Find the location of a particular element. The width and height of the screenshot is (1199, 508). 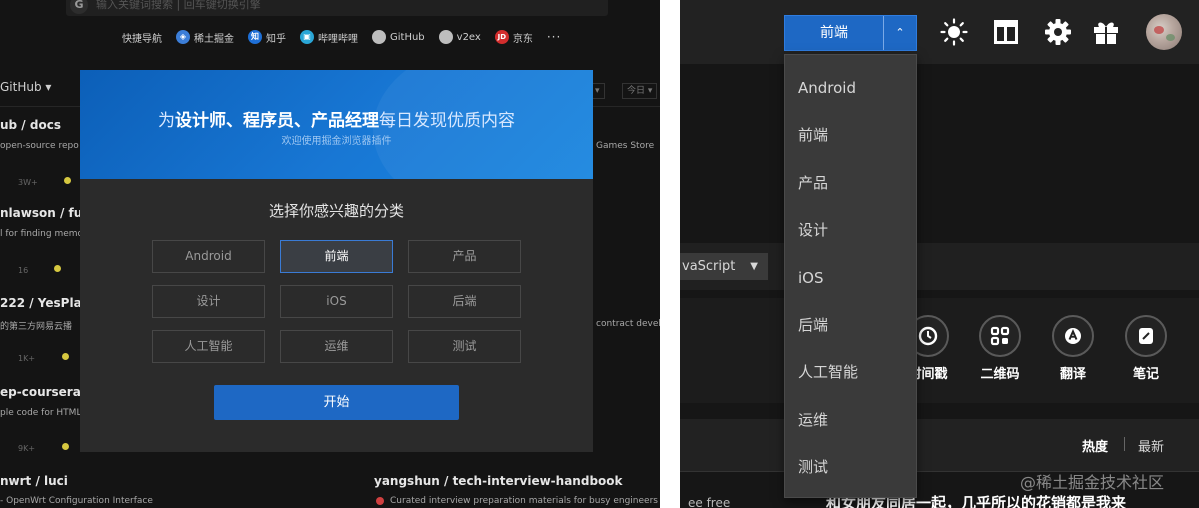

repo-desc: Games Store is located at coordinates (625, 146).